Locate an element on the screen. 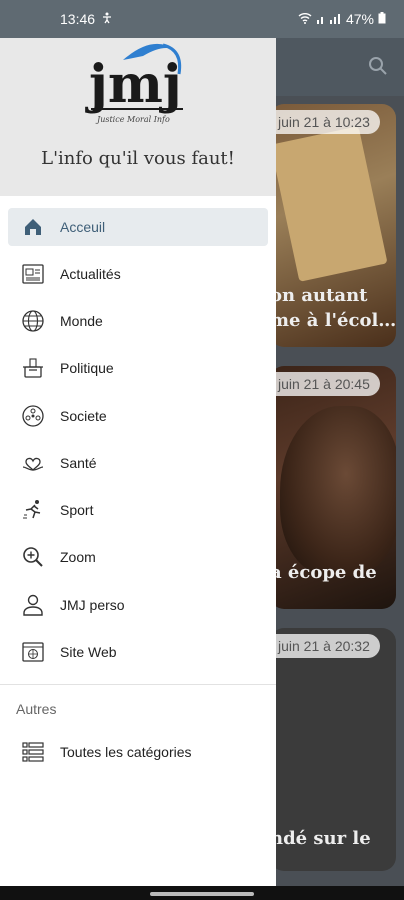  battery-icon is located at coordinates (382, 19).